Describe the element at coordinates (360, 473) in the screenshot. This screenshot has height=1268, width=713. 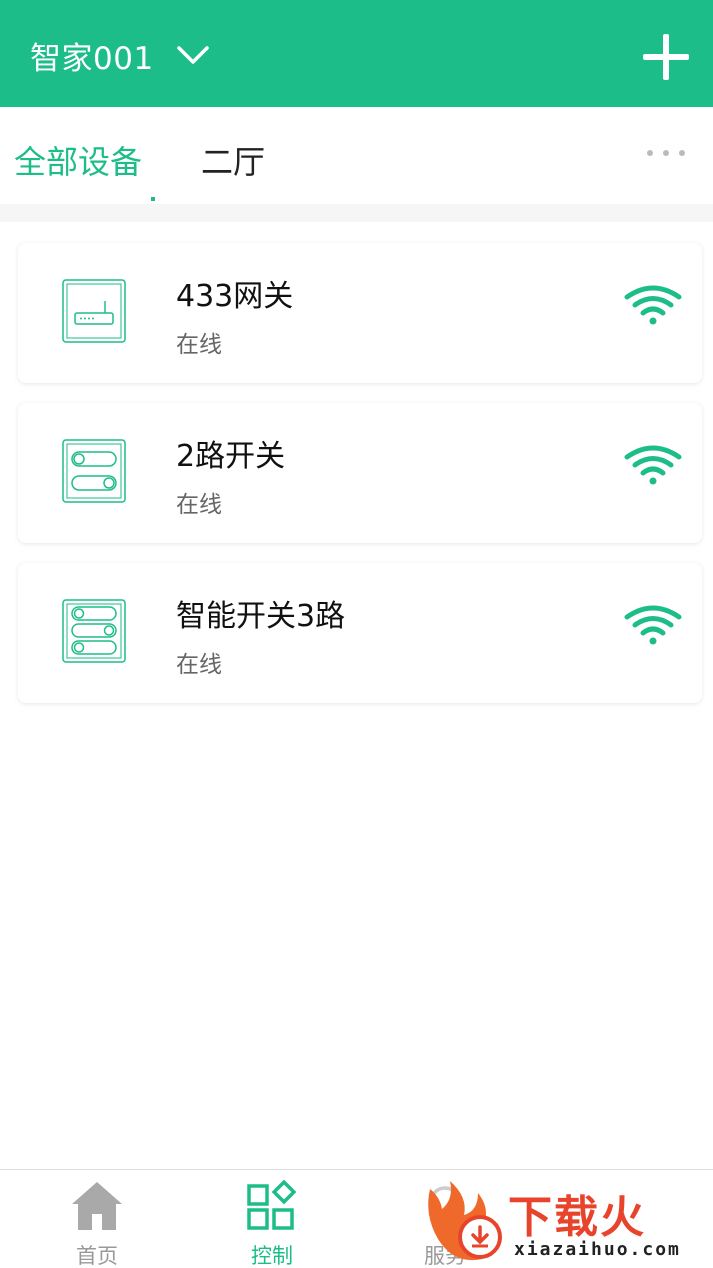
I see `device-card: 2路开关 在线` at that location.